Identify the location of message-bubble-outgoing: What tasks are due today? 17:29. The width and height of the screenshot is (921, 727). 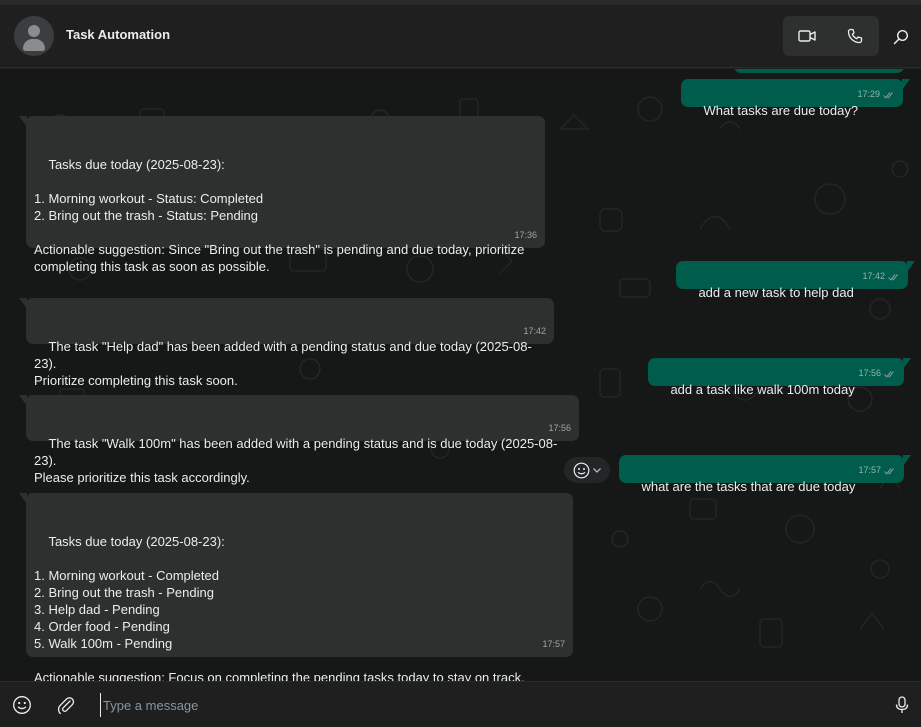
(795, 98).